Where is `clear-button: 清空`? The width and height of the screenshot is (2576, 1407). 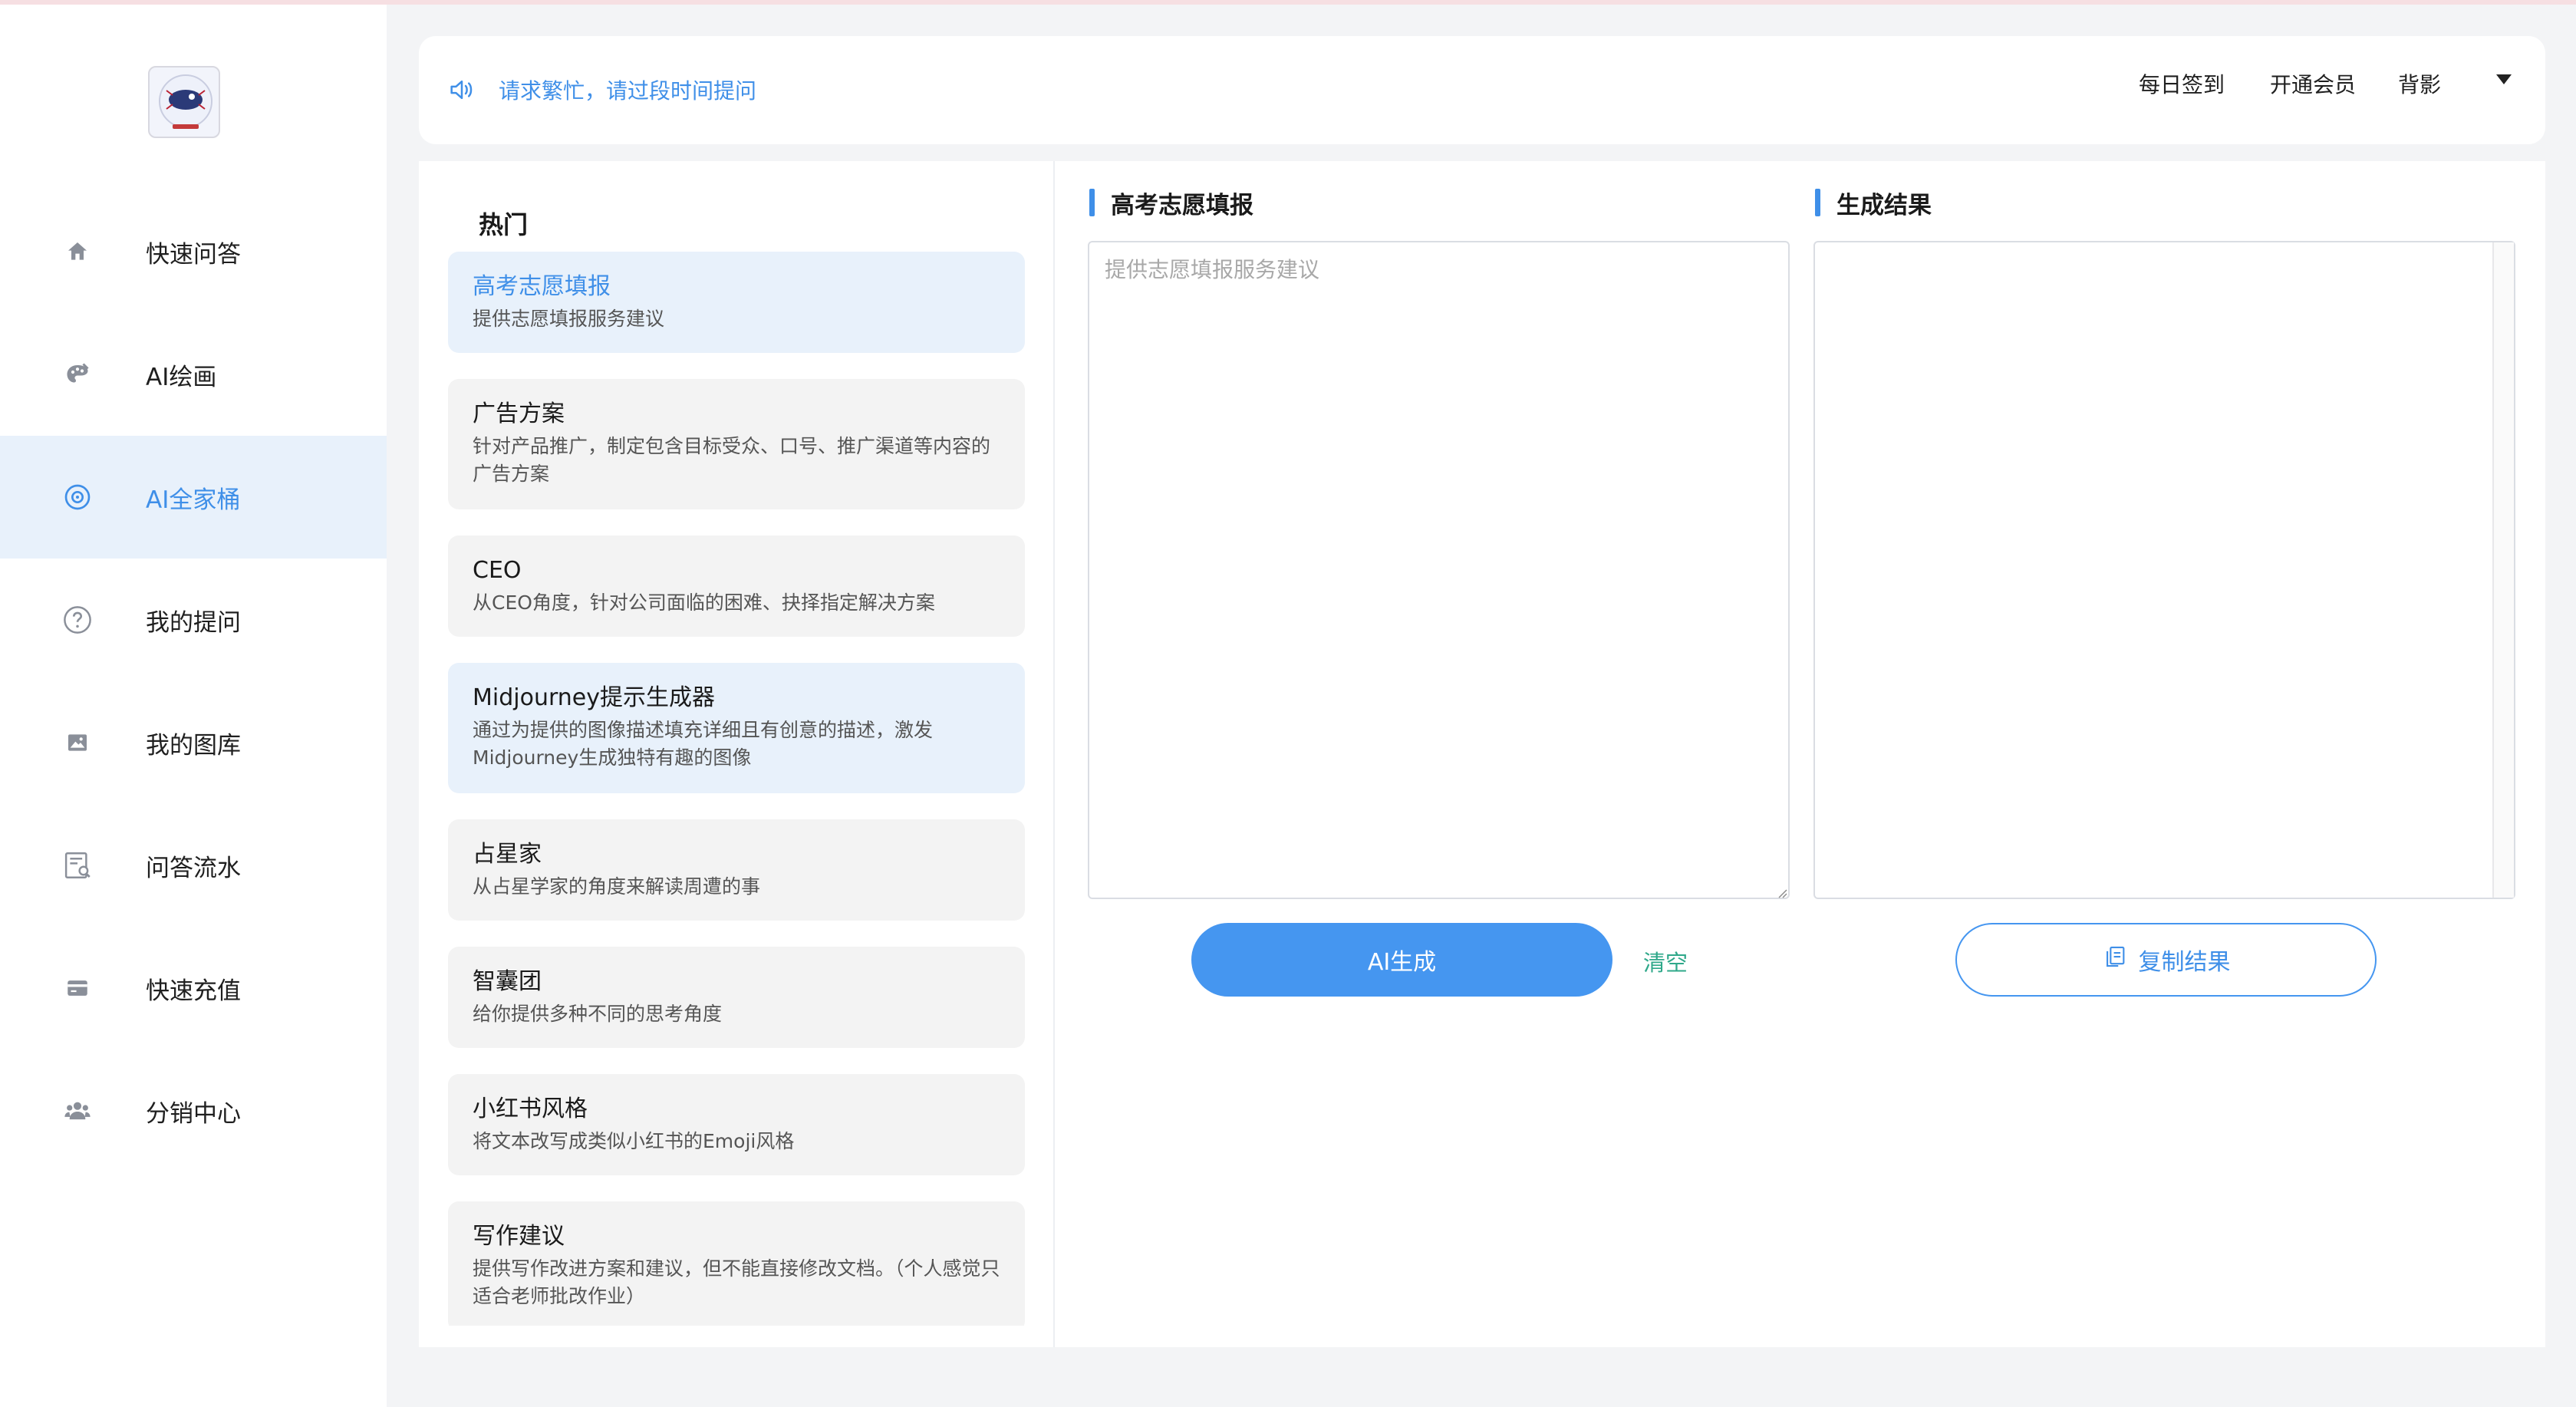 clear-button: 清空 is located at coordinates (1665, 961).